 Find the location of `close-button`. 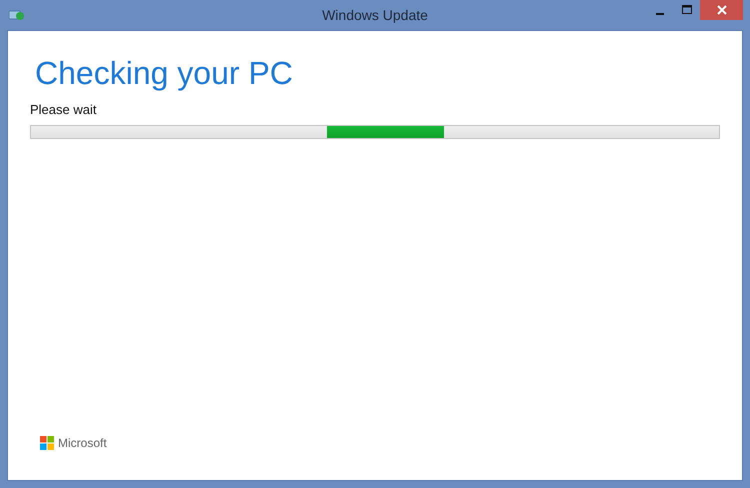

close-button is located at coordinates (721, 10).